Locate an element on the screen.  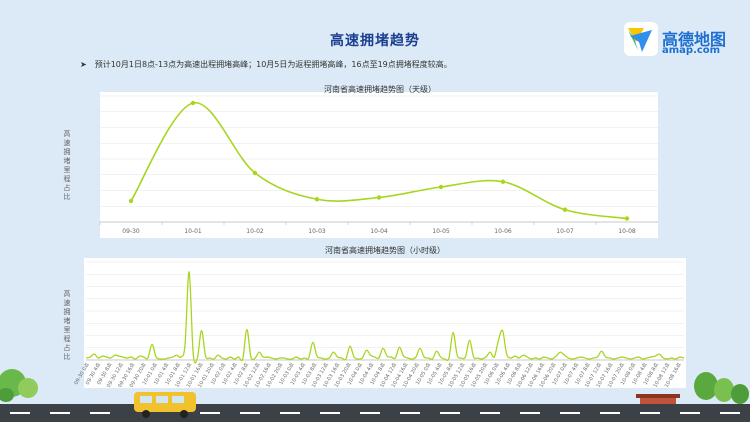
right-trees-illustration is located at coordinates (692, 389).